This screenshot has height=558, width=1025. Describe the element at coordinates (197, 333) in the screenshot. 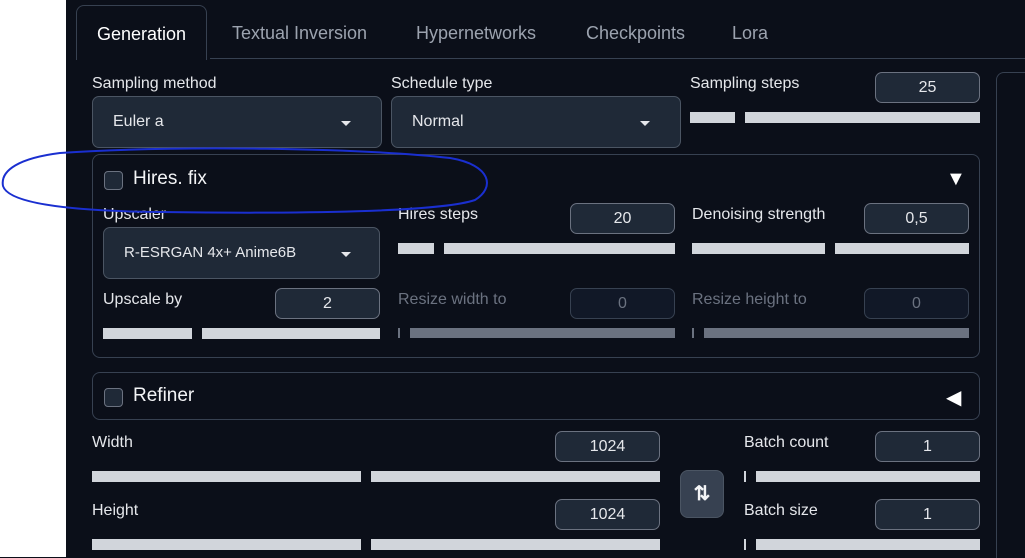

I see `upscale-by-slider-thumb` at that location.